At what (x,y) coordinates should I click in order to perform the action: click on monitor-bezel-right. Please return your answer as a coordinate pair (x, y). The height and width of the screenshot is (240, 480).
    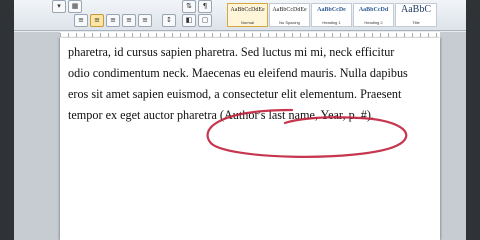
    Looking at the image, I should click on (473, 120).